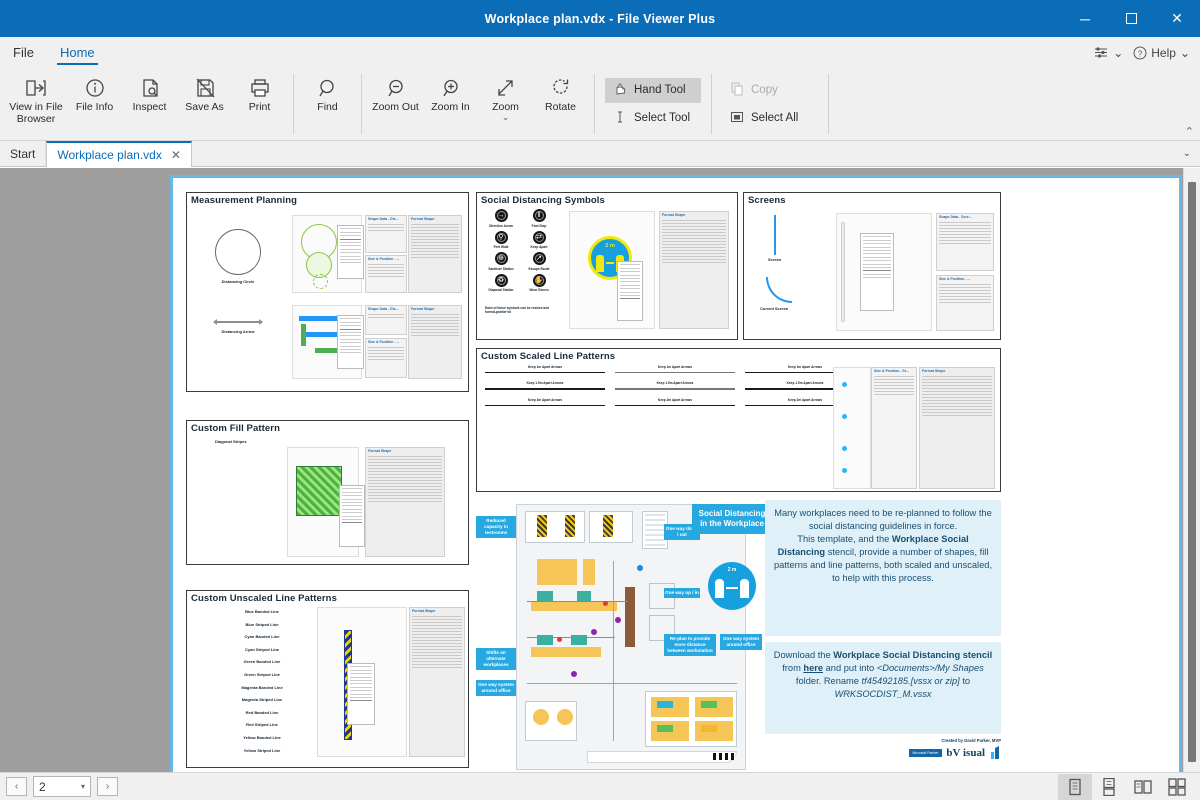  What do you see at coordinates (1085, 18) in the screenshot?
I see `minimize-button: ─` at bounding box center [1085, 18].